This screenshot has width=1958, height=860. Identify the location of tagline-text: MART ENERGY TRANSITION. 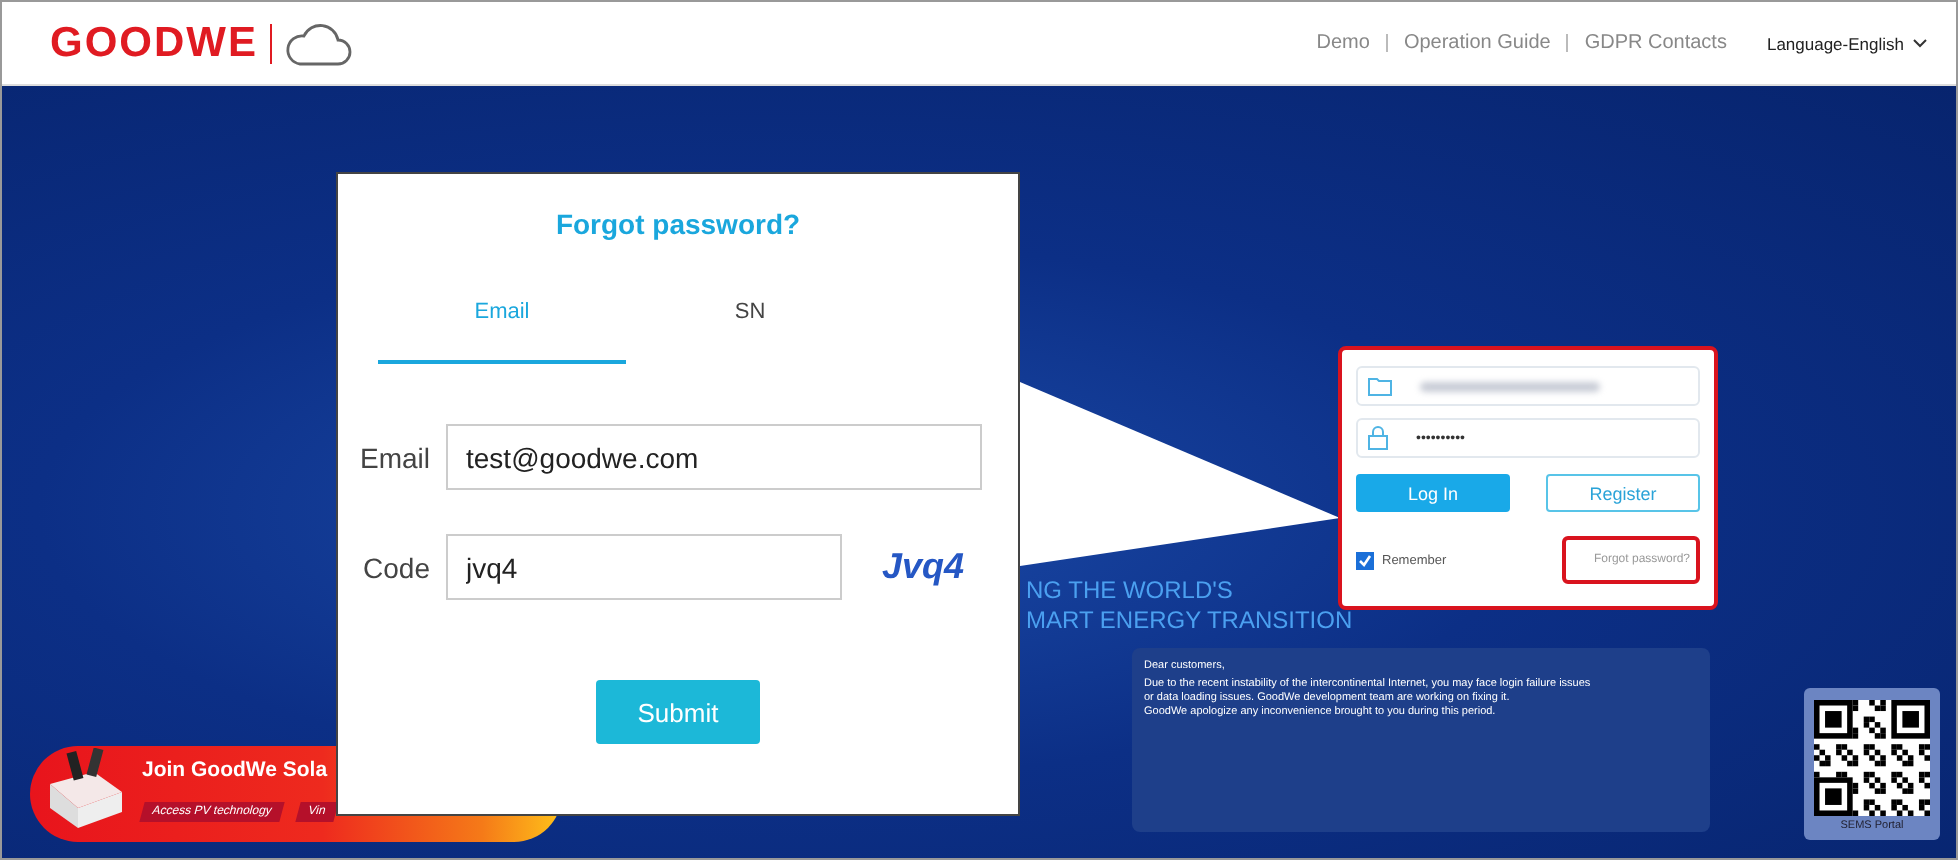
(1189, 621).